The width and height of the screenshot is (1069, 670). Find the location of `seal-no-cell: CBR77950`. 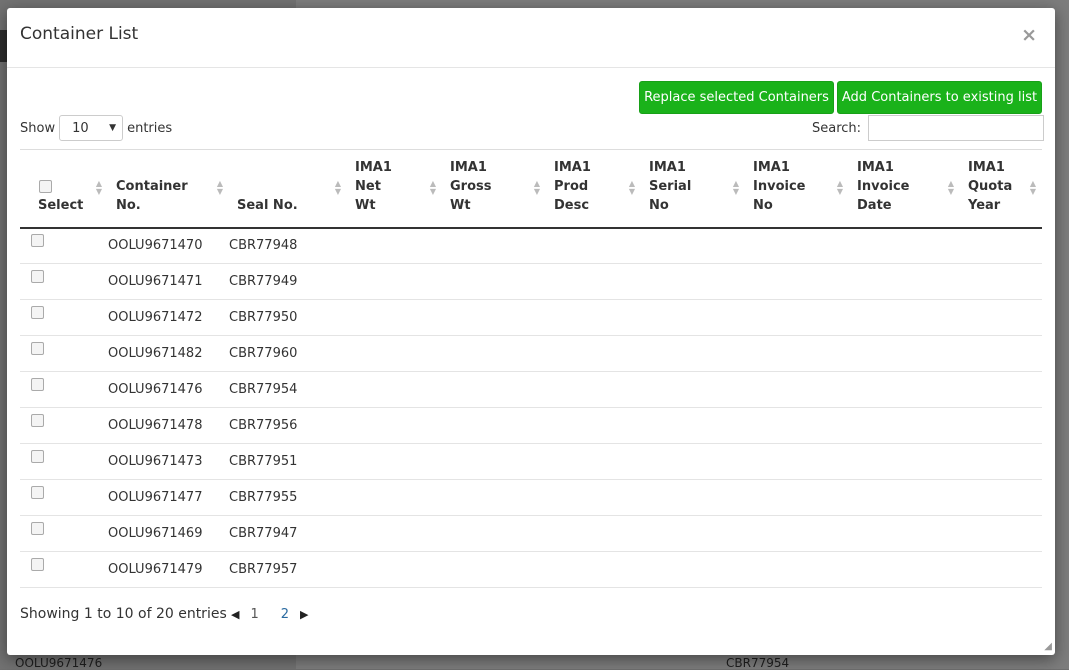

seal-no-cell: CBR77950 is located at coordinates (263, 317).